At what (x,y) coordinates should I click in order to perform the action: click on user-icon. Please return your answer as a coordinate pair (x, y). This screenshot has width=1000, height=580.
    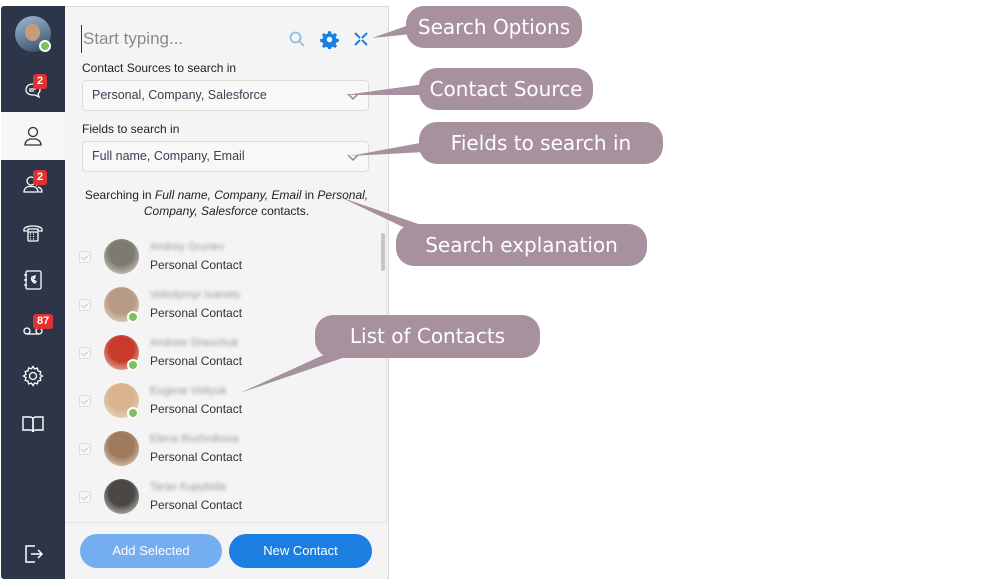
    Looking at the image, I should click on (33, 136).